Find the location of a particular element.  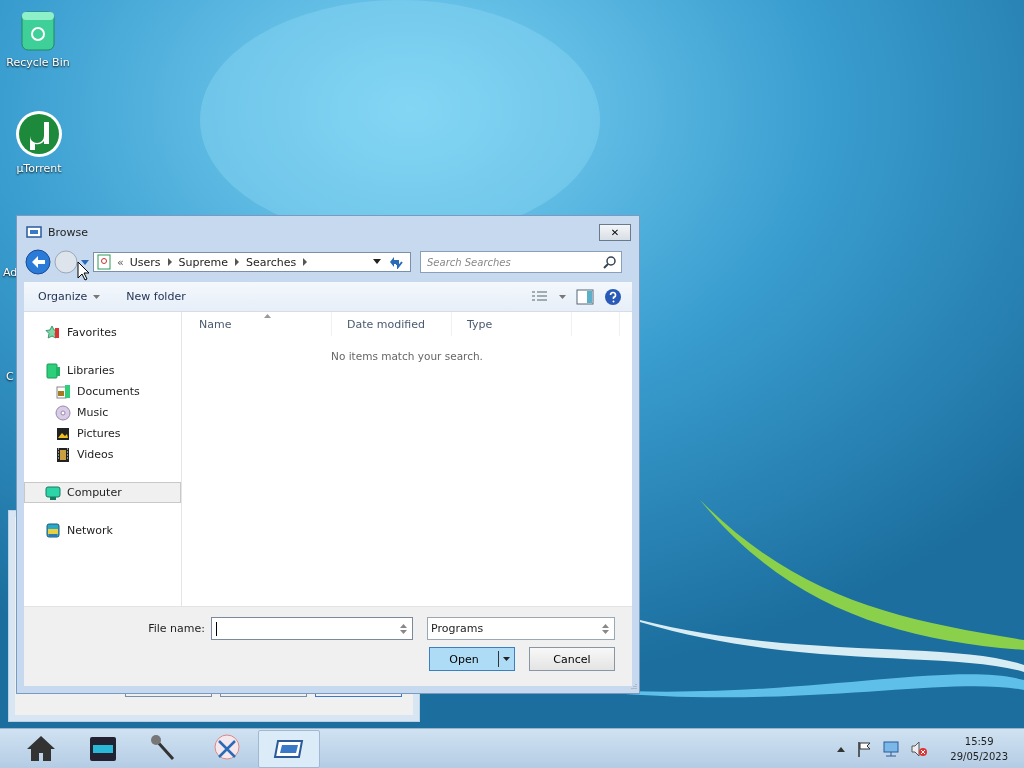

window-icon is located at coordinates (34, 232).